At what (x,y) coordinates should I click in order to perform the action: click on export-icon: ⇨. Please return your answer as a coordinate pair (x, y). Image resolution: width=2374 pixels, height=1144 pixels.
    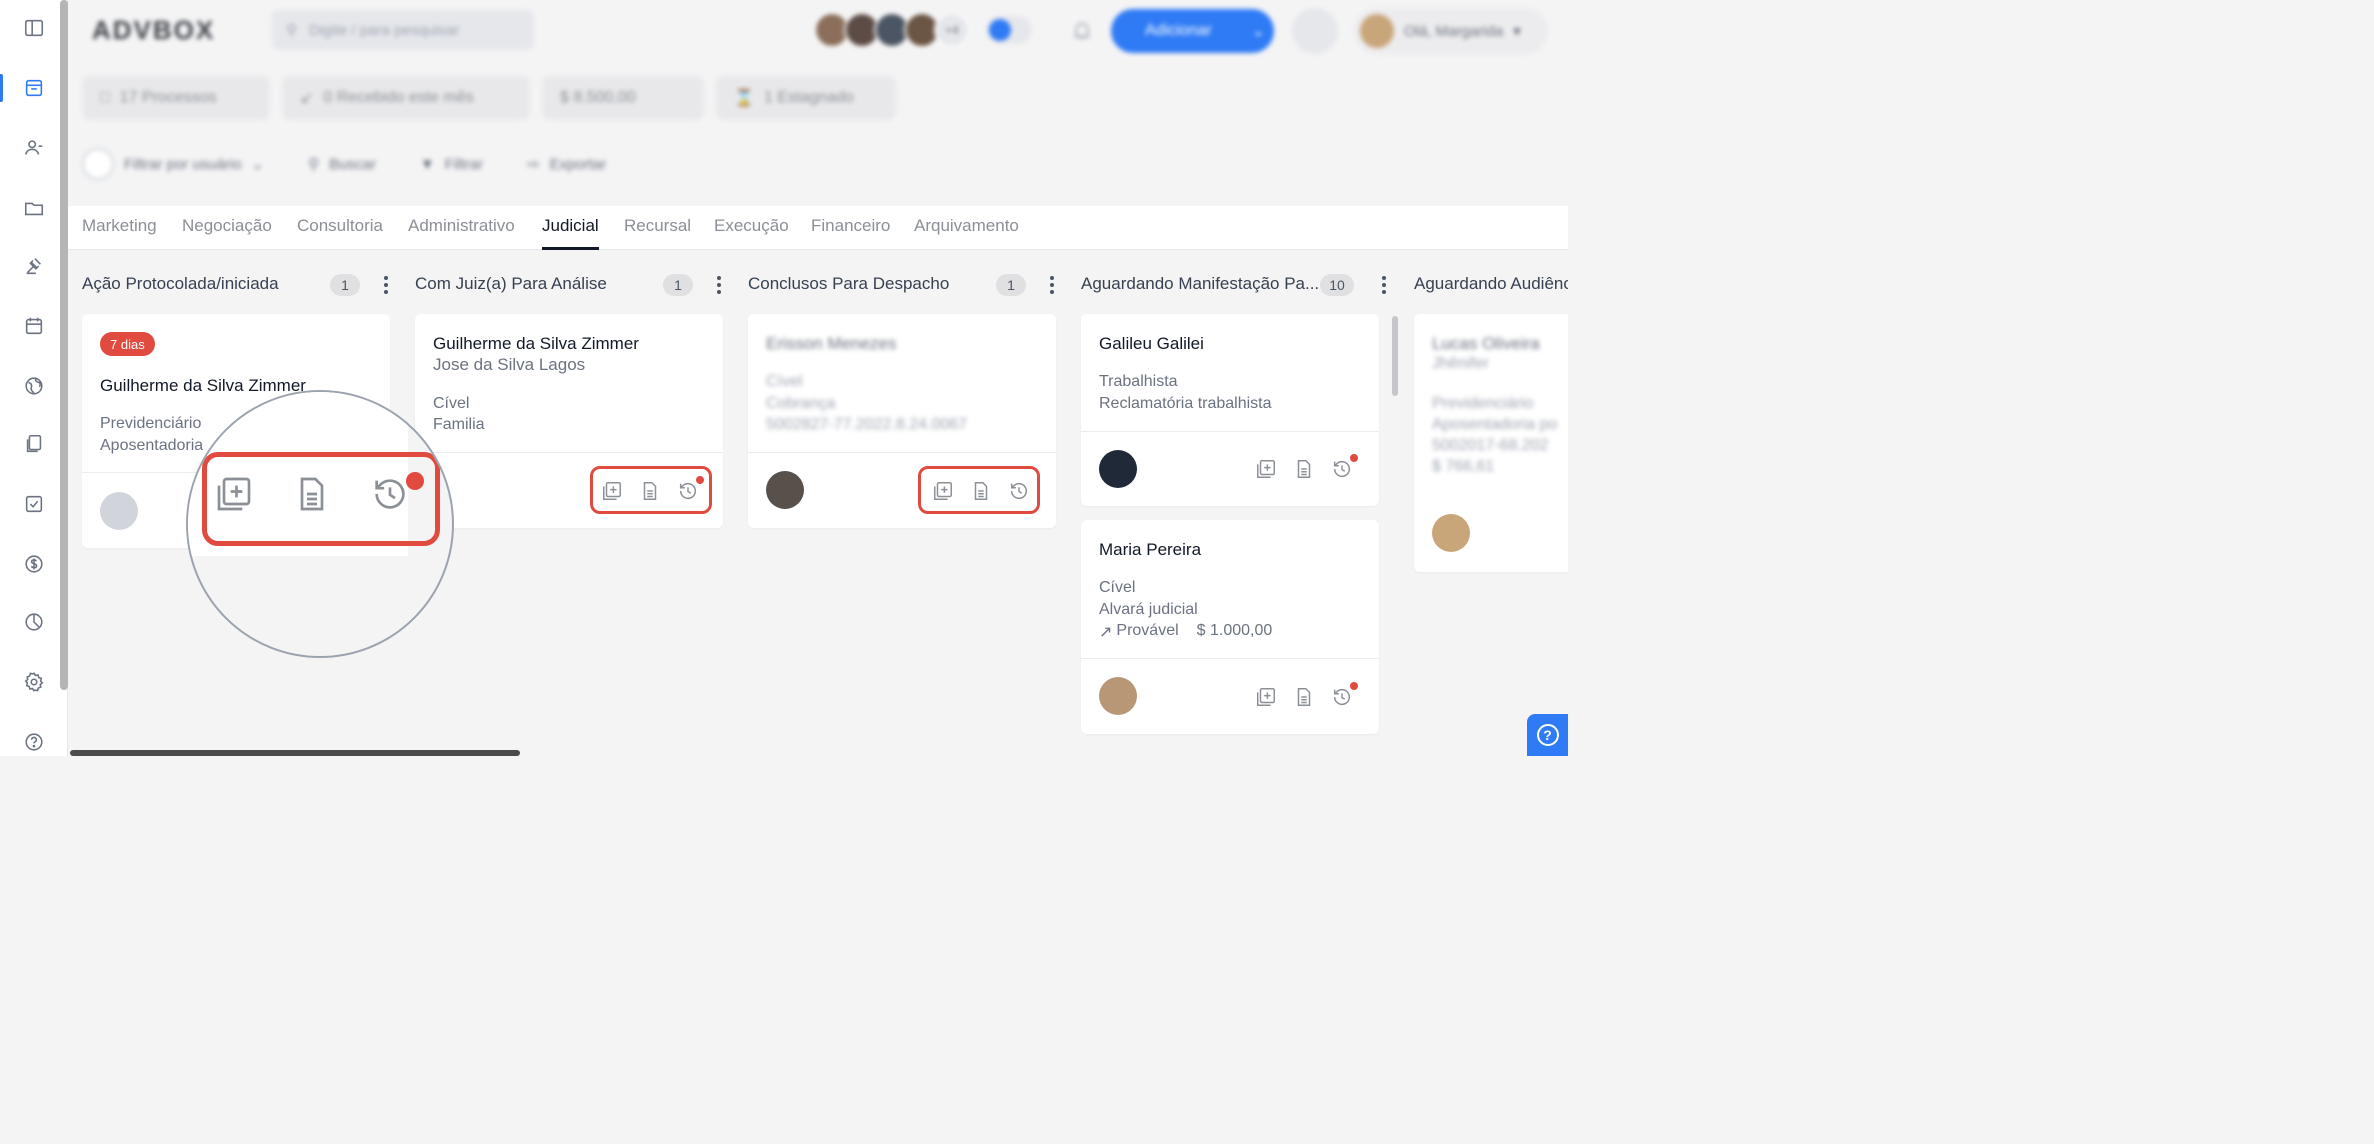
    Looking at the image, I should click on (533, 164).